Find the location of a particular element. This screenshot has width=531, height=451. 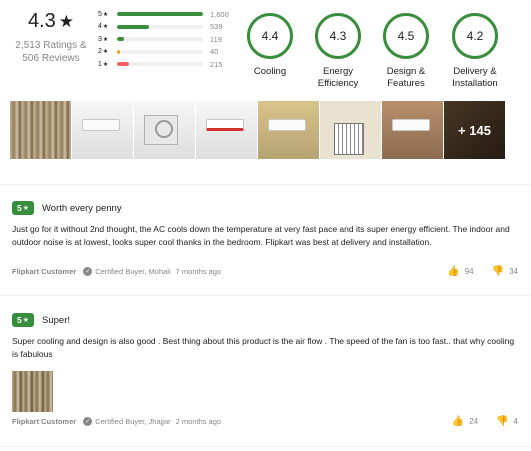

average-value: 4.3 is located at coordinates (41, 21).